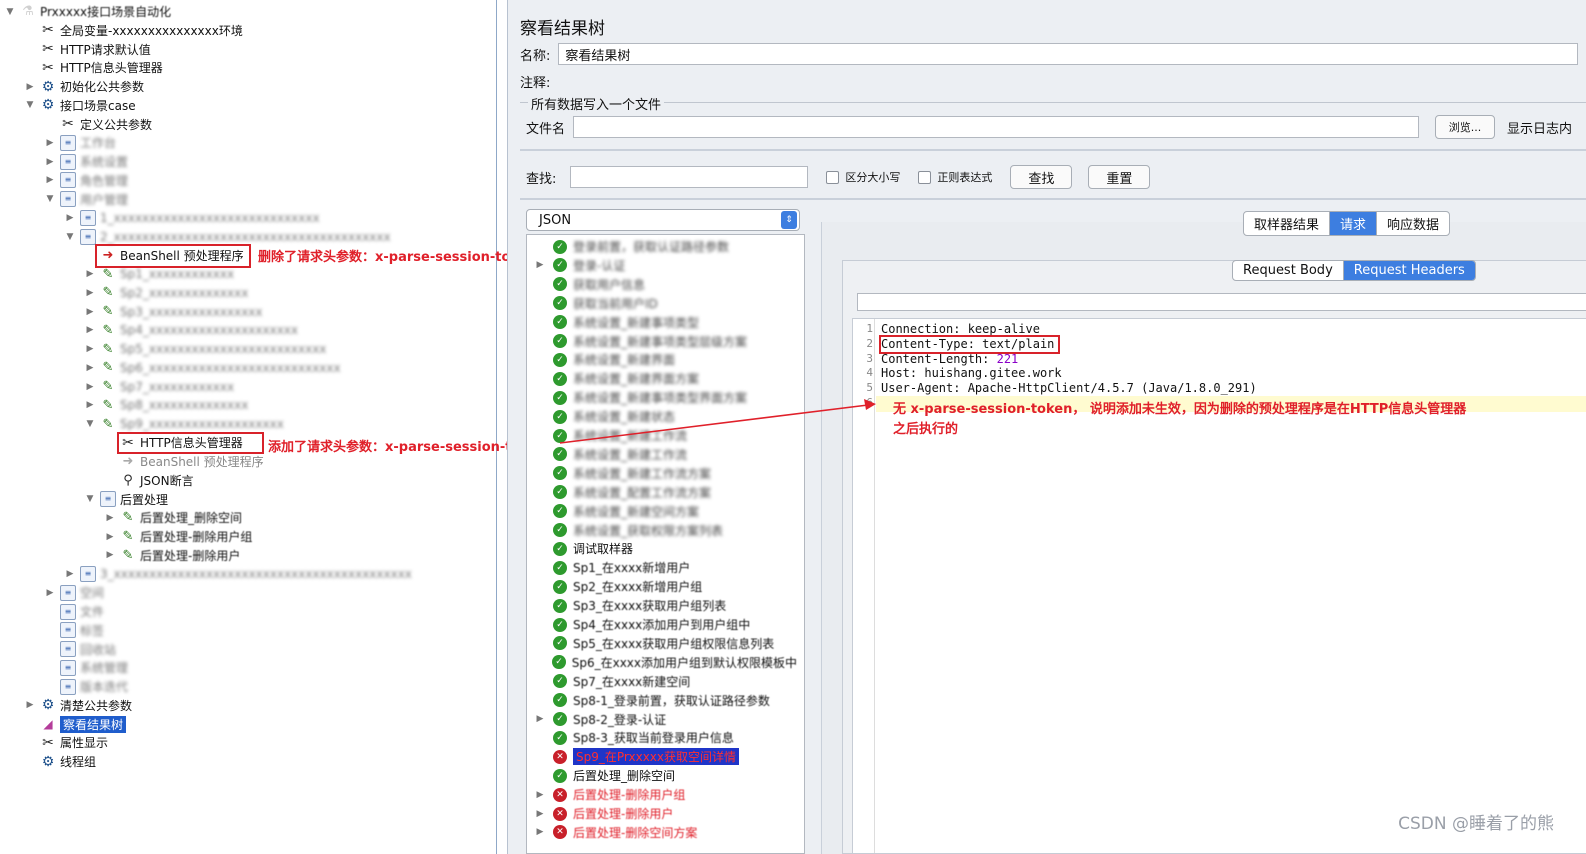 The height and width of the screenshot is (854, 1586). What do you see at coordinates (184, 461) in the screenshot?
I see `tree-node: ➜ BeanShell 预处理程序` at bounding box center [184, 461].